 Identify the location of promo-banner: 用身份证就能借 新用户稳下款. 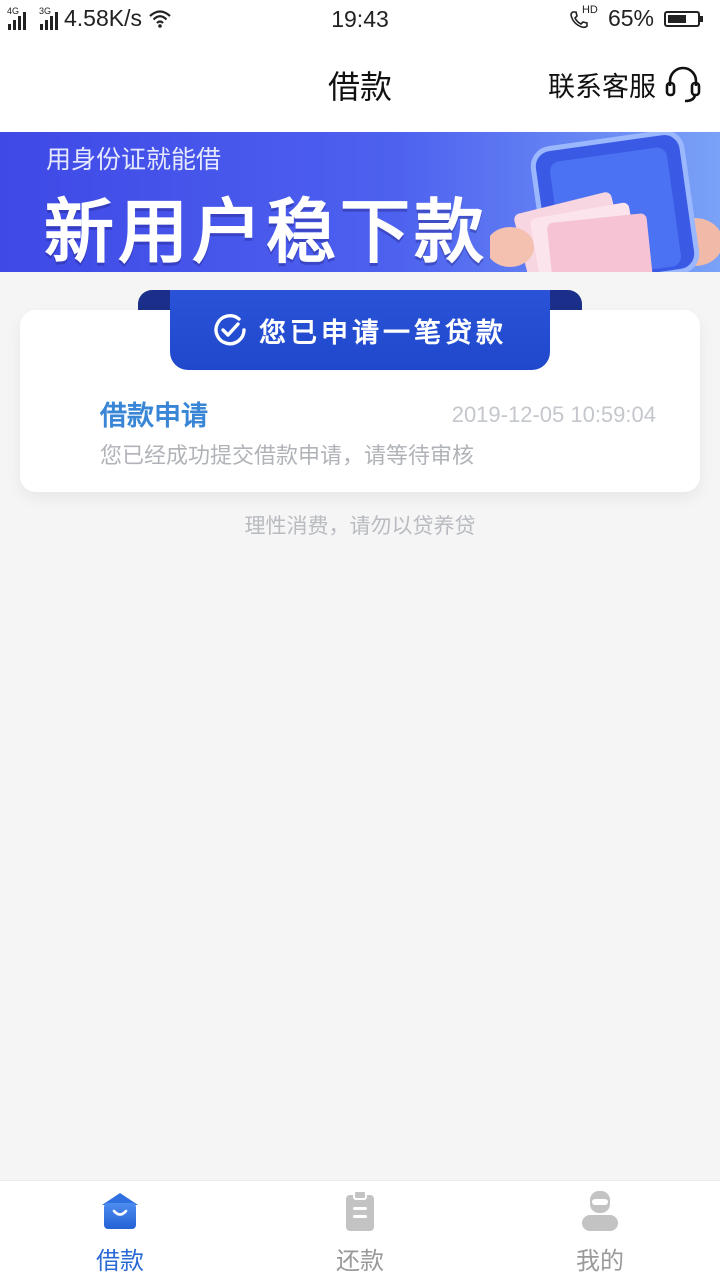
(360, 202).